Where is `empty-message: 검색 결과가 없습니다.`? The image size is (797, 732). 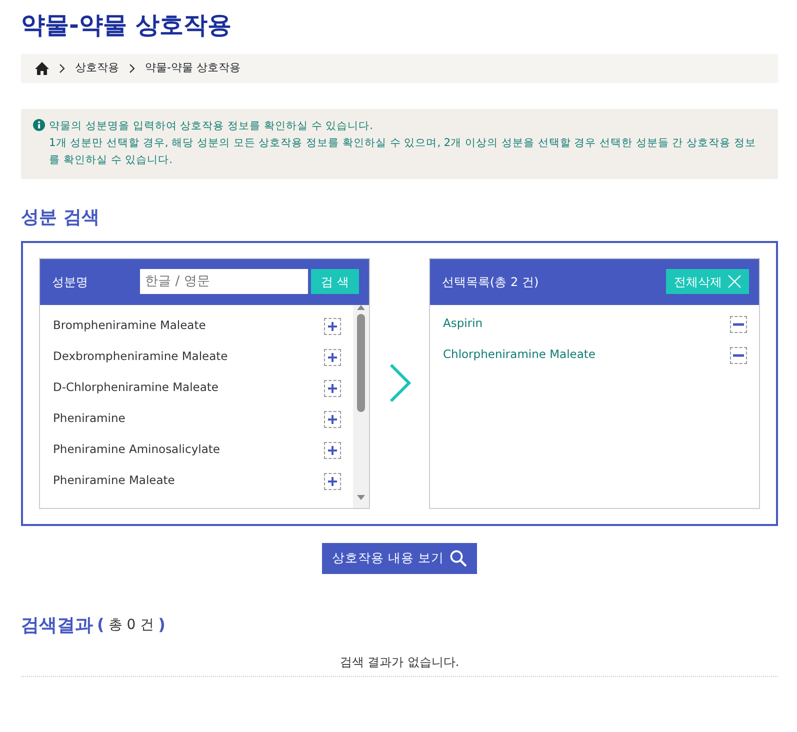 empty-message: 검색 결과가 없습니다. is located at coordinates (399, 664).